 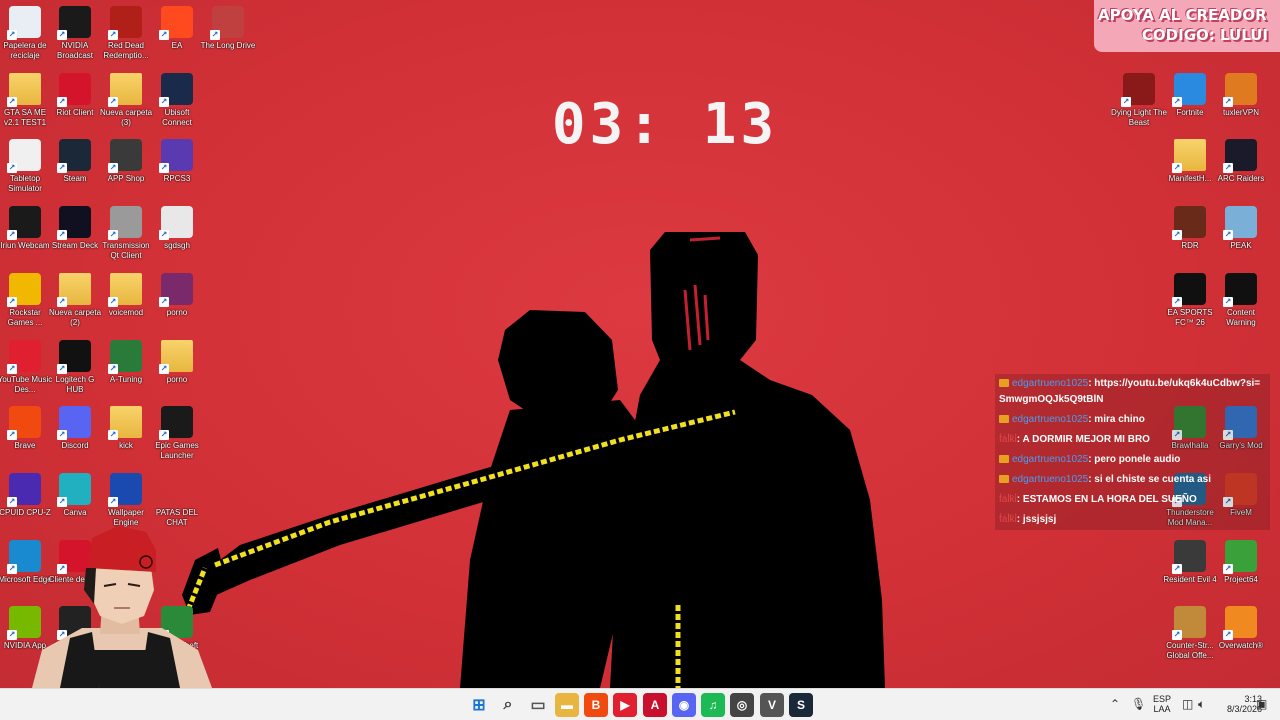 I want to click on desktop-icon: ↗ PEAK, so click(x=1241, y=228).